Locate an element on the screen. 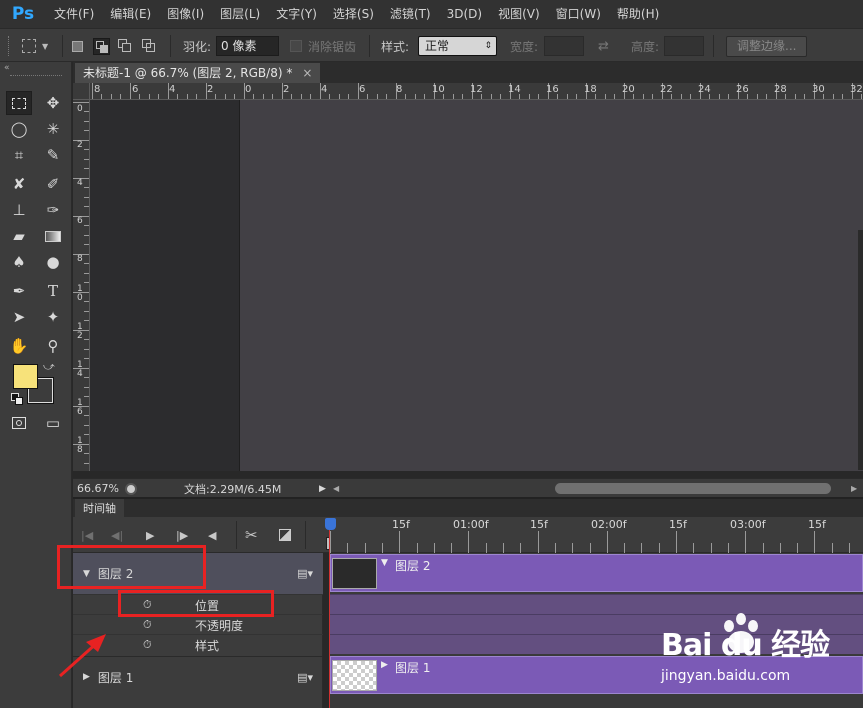 Image resolution: width=863 pixels, height=708 pixels. tool-preset-picker: ▼ is located at coordinates (35, 46).